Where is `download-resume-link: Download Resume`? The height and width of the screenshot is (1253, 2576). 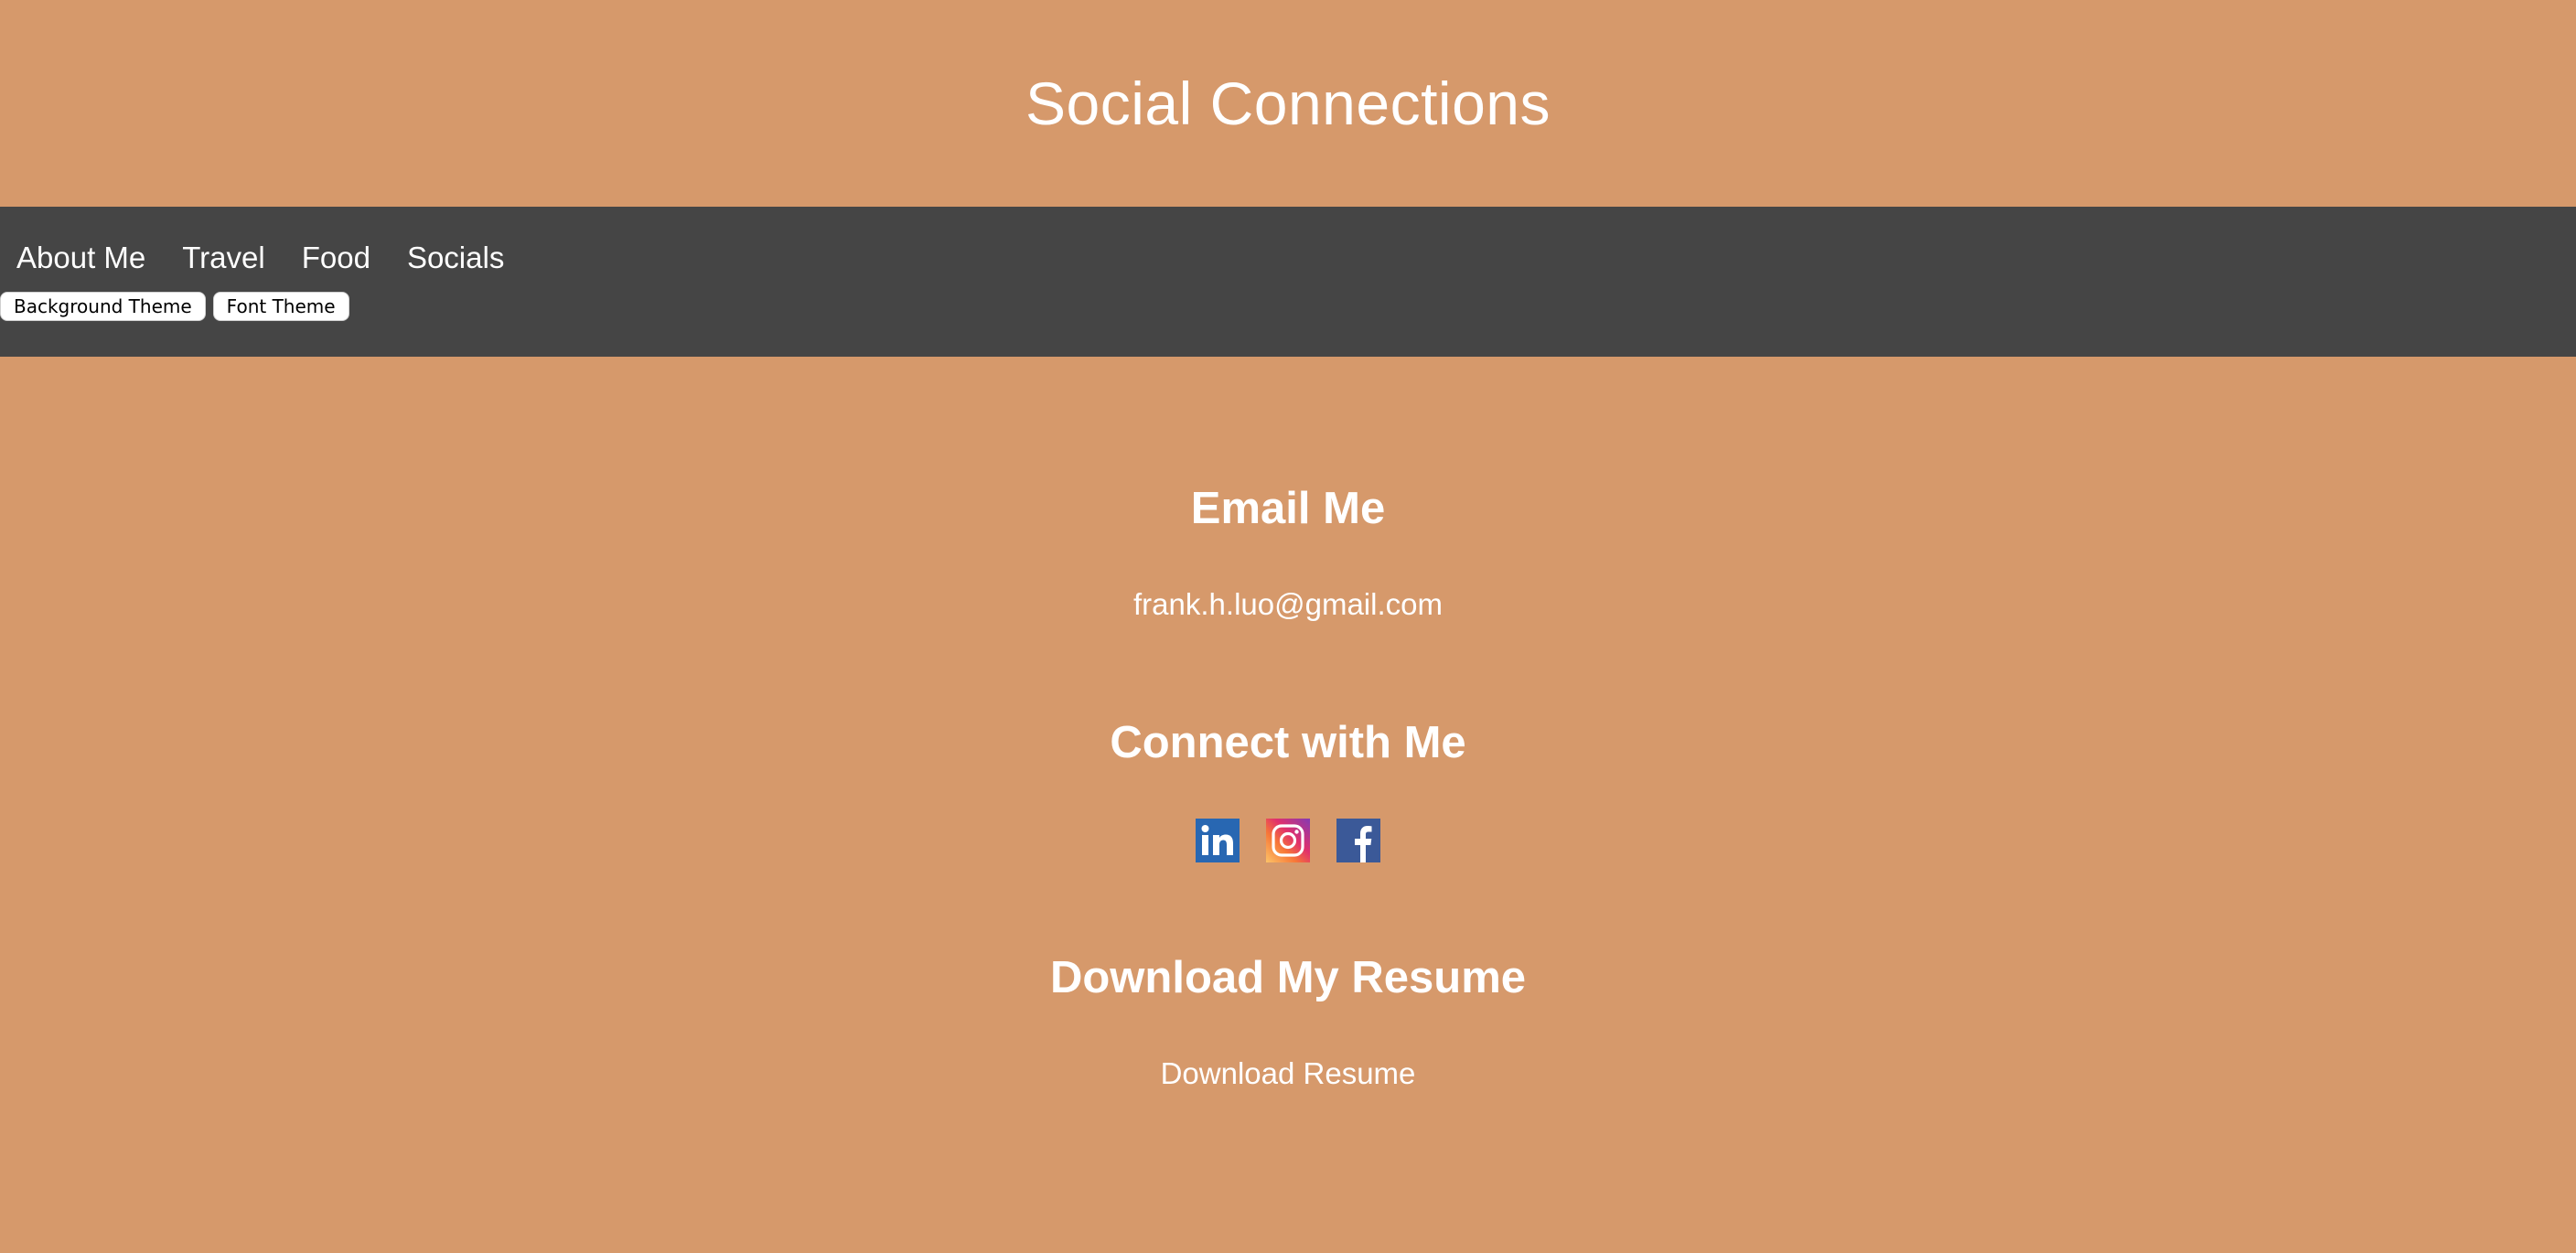 download-resume-link: Download Resume is located at coordinates (1288, 1073).